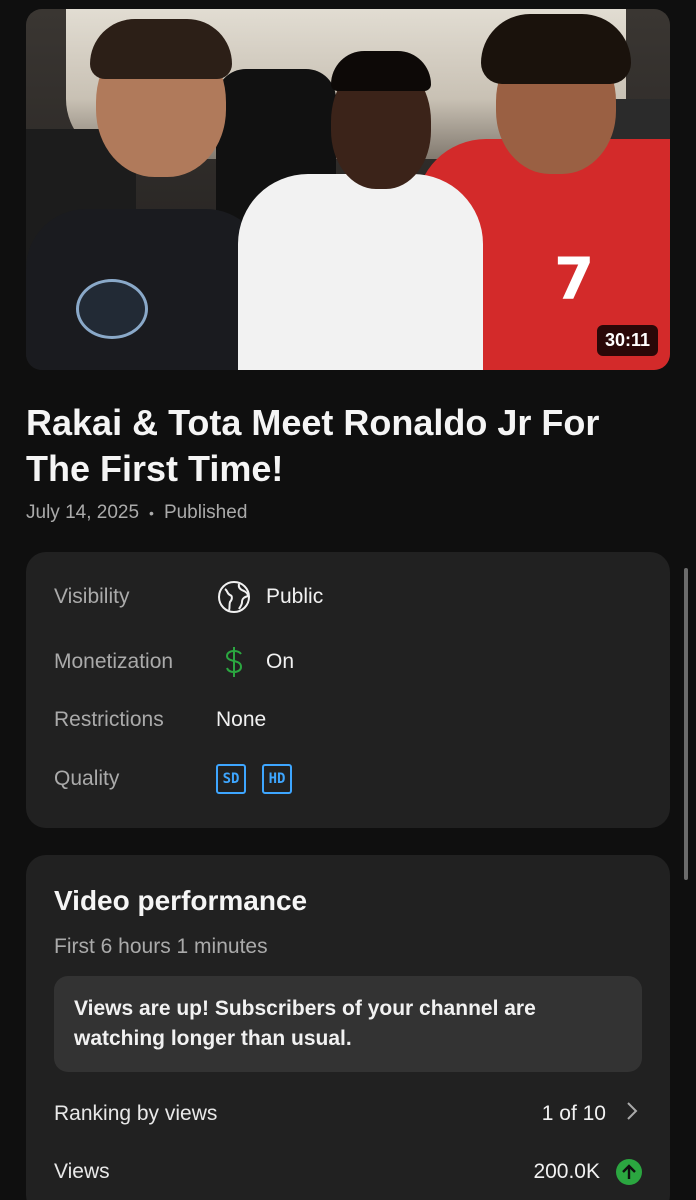 The width and height of the screenshot is (696, 1200). What do you see at coordinates (136, 1113) in the screenshot?
I see `ranking-label: Ranking by views` at bounding box center [136, 1113].